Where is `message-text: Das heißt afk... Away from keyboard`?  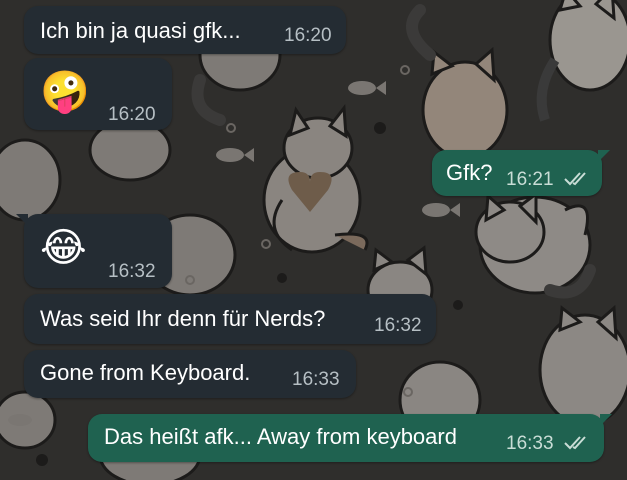
message-text: Das heißt afk... Away from keyboard is located at coordinates (280, 436).